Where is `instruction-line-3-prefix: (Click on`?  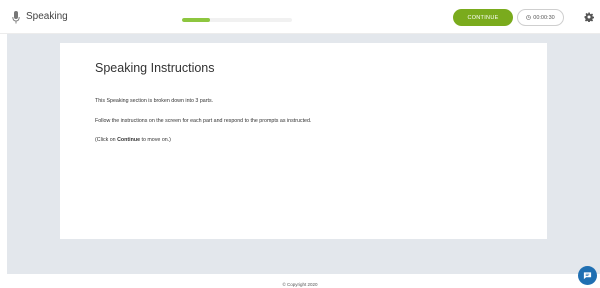 instruction-line-3-prefix: (Click on is located at coordinates (106, 140).